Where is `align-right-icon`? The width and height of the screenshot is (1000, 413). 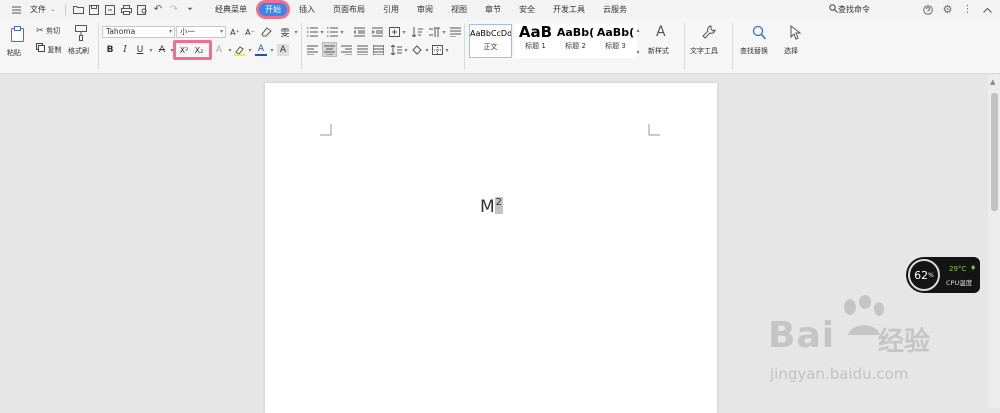
align-right-icon is located at coordinates (346, 50).